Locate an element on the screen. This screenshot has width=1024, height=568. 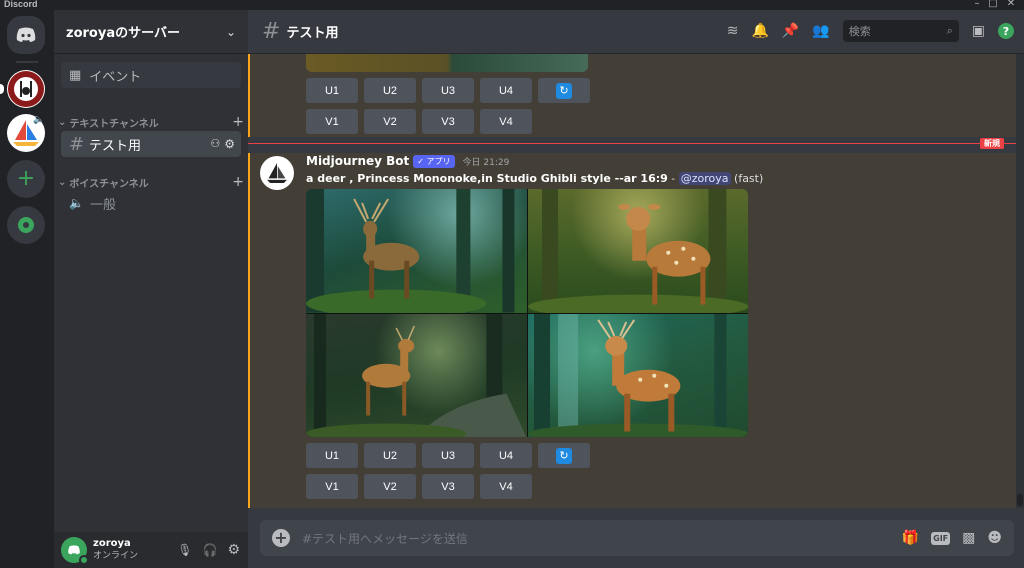
threads-icon: ≋ is located at coordinates (733, 31).